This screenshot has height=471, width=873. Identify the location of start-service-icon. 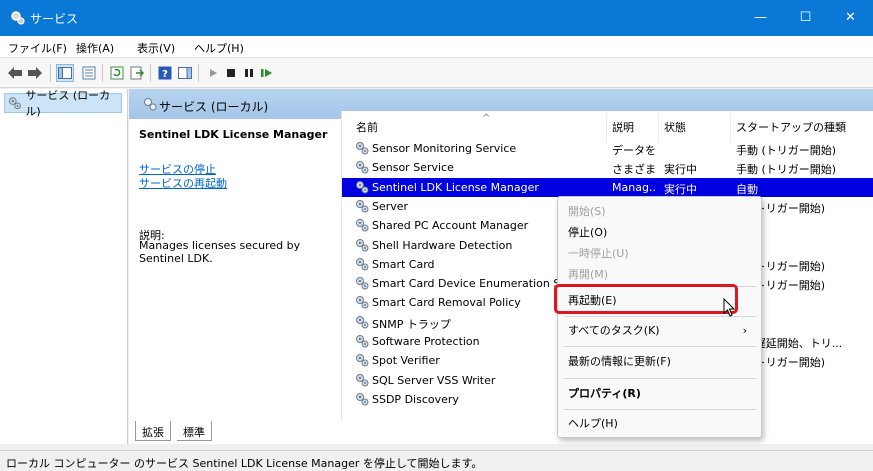
(213, 73).